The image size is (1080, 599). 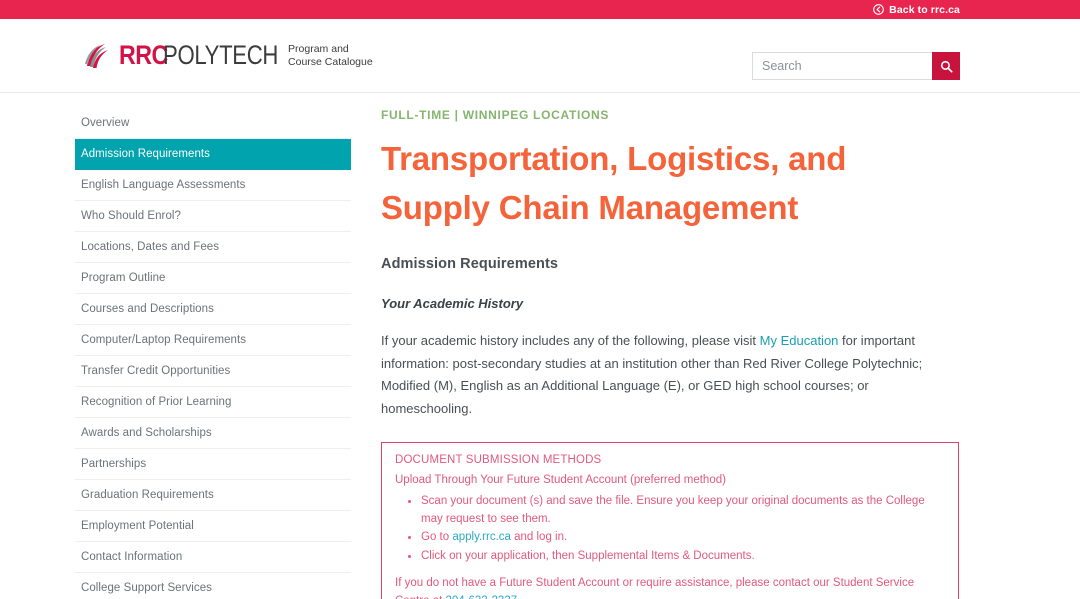 What do you see at coordinates (213, 216) in the screenshot?
I see `sidebar-item-who-should-enrol: Who Should Enrol?` at bounding box center [213, 216].